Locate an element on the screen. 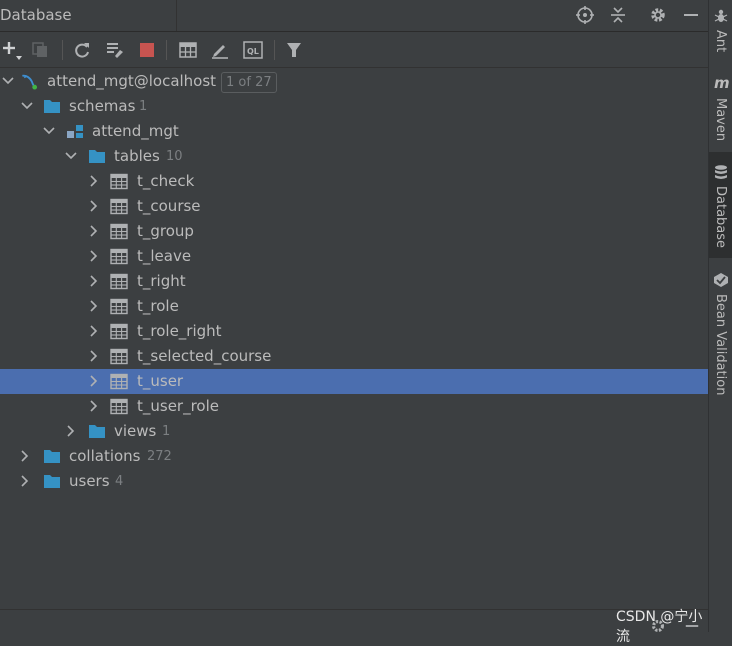 The height and width of the screenshot is (646, 732). table-row: t_user is located at coordinates (354, 381).